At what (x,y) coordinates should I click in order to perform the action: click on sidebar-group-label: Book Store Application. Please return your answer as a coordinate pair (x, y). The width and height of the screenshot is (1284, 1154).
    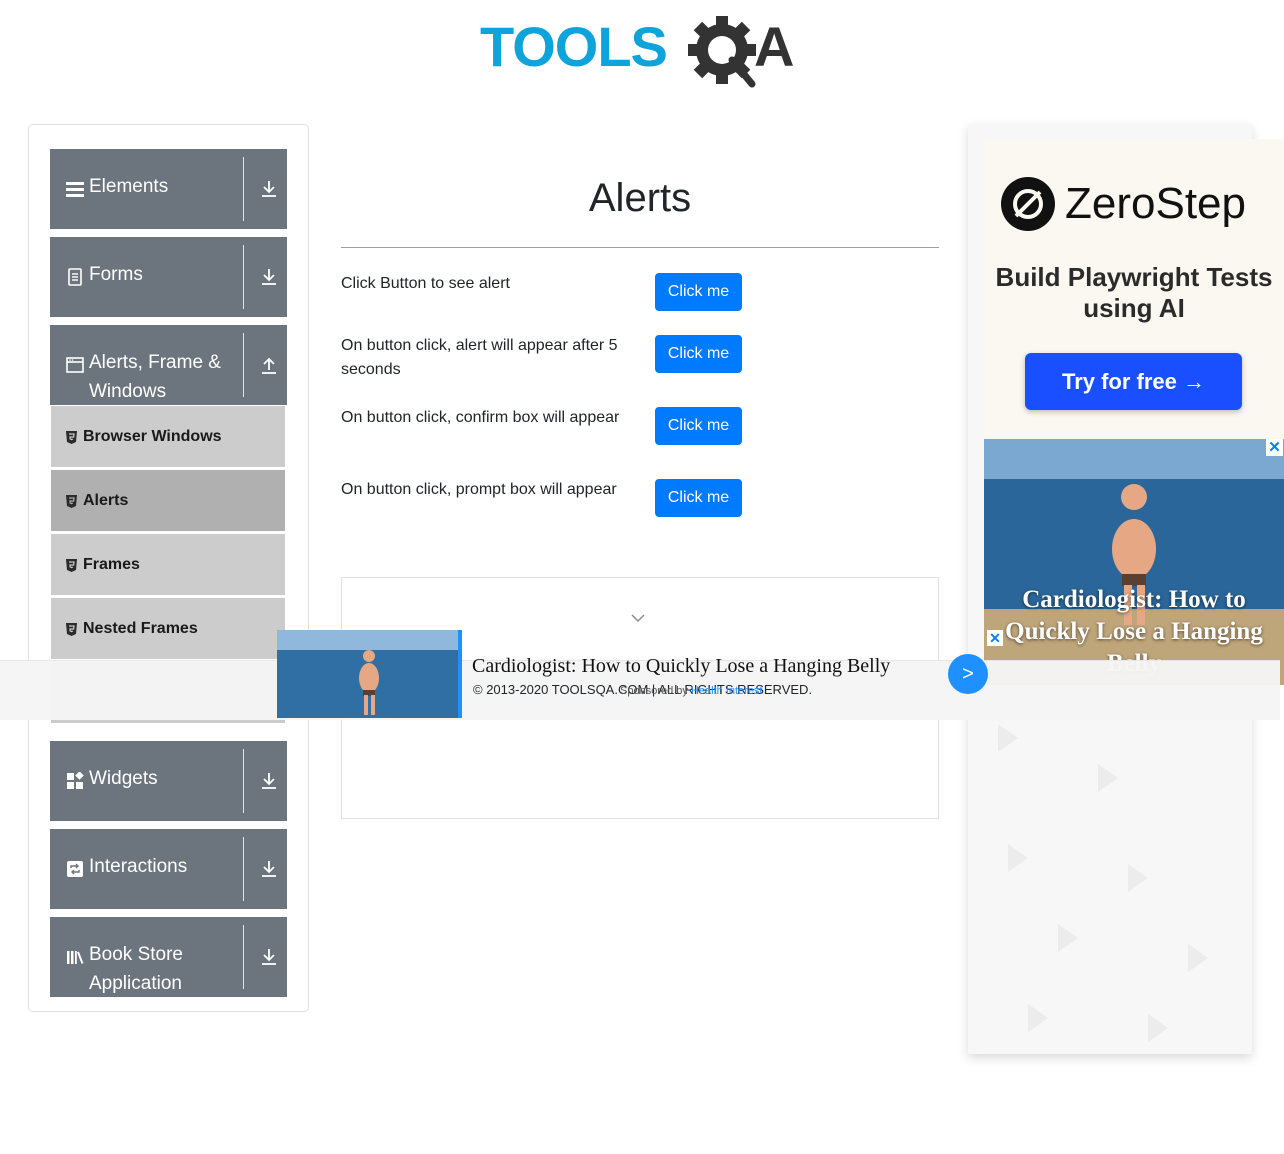
    Looking at the image, I should click on (136, 969).